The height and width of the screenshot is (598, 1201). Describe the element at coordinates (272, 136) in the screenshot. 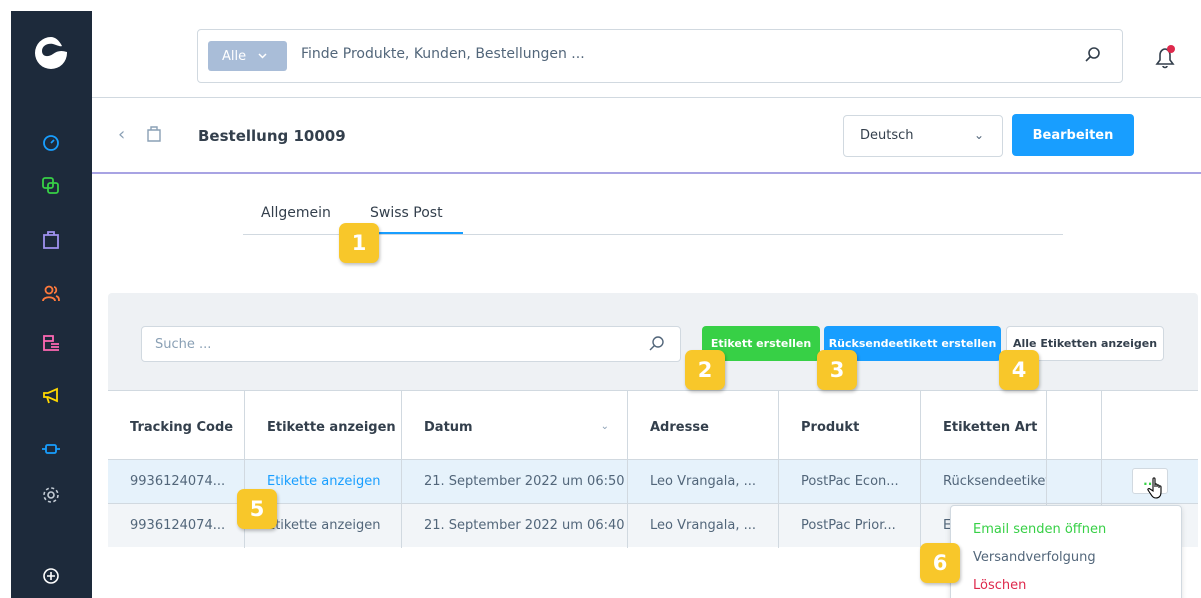

I see `page-title: Bestellung 10009` at that location.